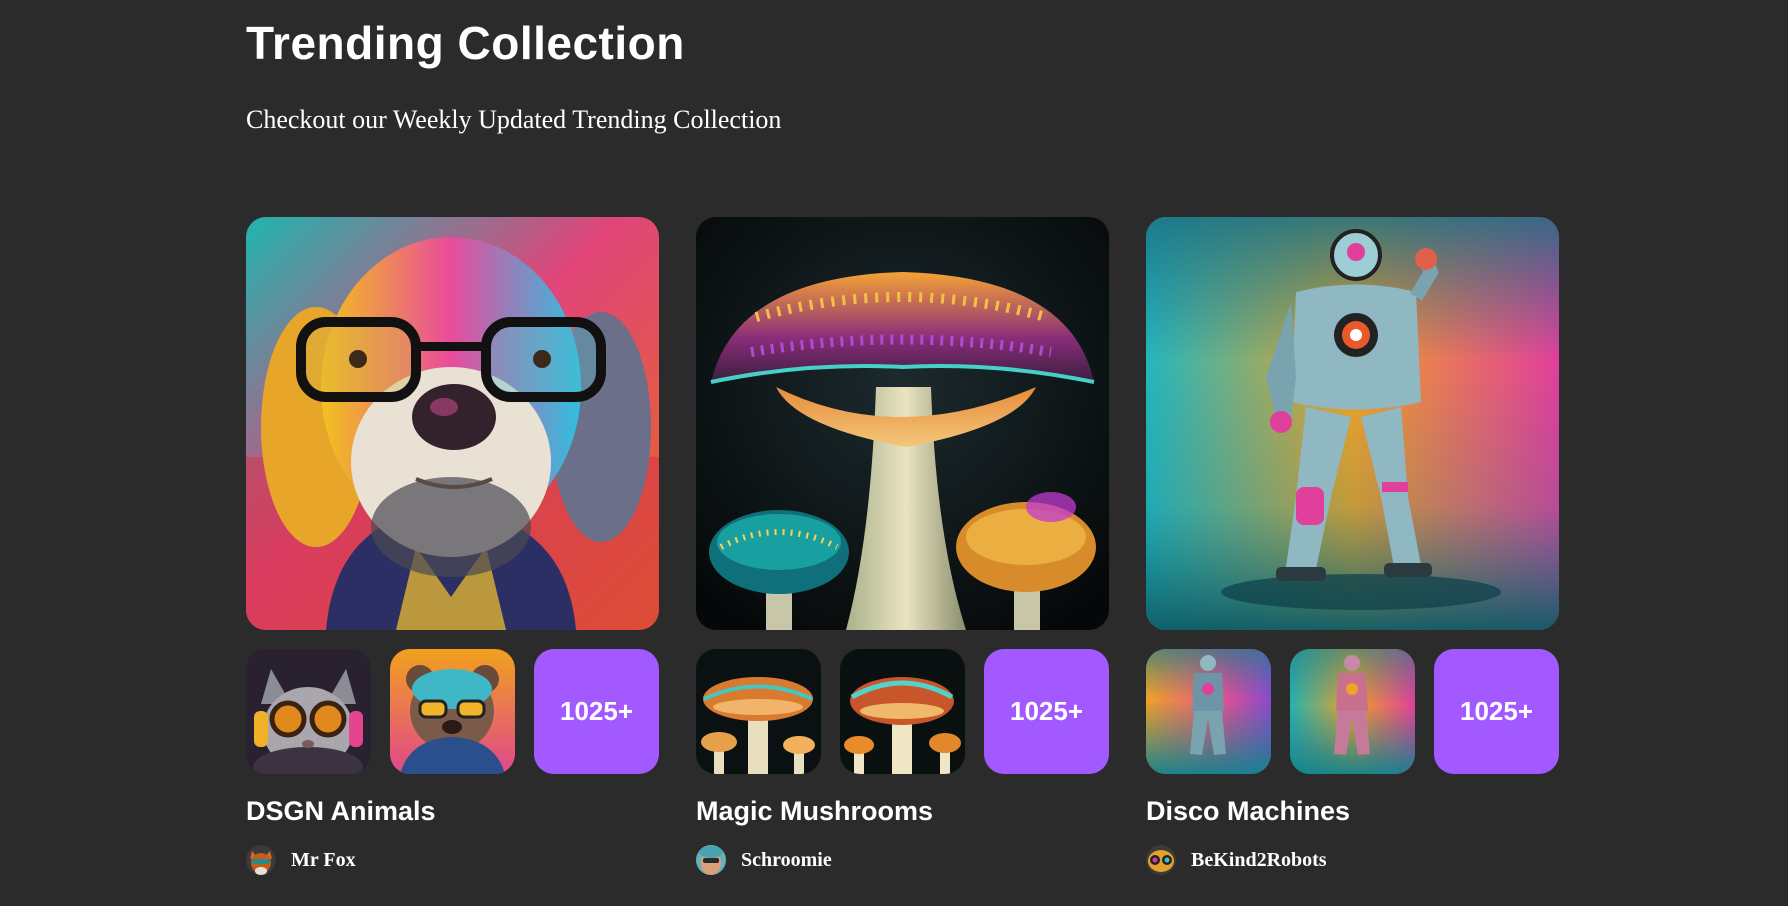 Image resolution: width=1788 pixels, height=906 pixels. What do you see at coordinates (1248, 811) in the screenshot?
I see `collection-name: Disco Machines` at bounding box center [1248, 811].